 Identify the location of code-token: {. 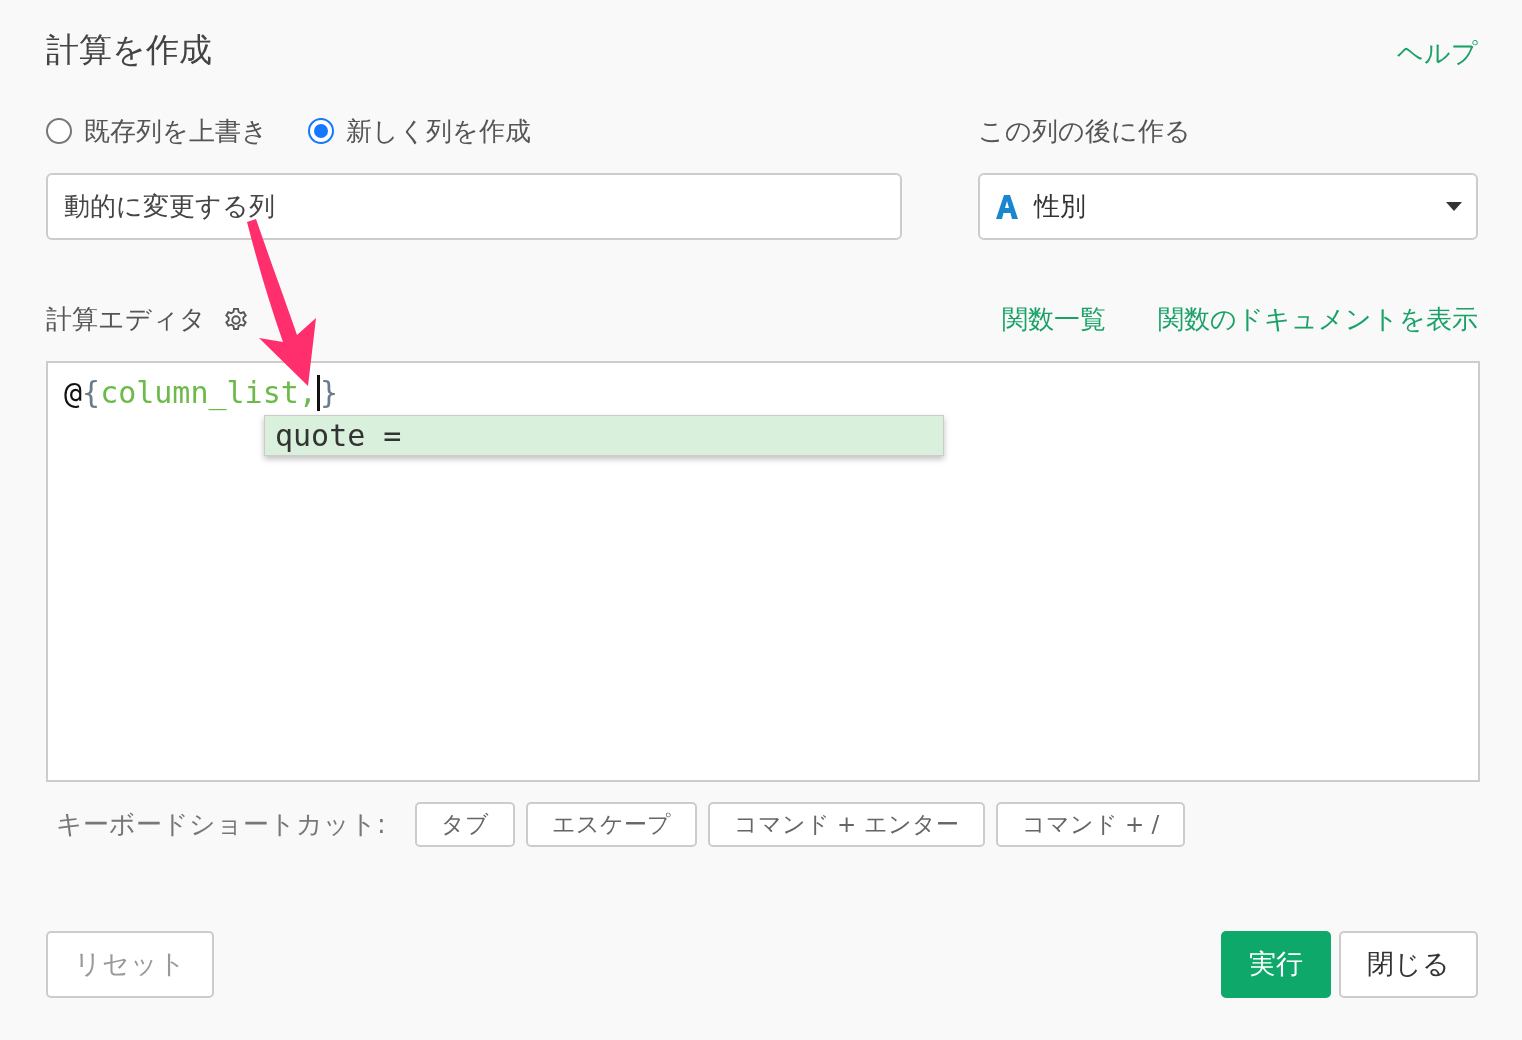
(91, 393).